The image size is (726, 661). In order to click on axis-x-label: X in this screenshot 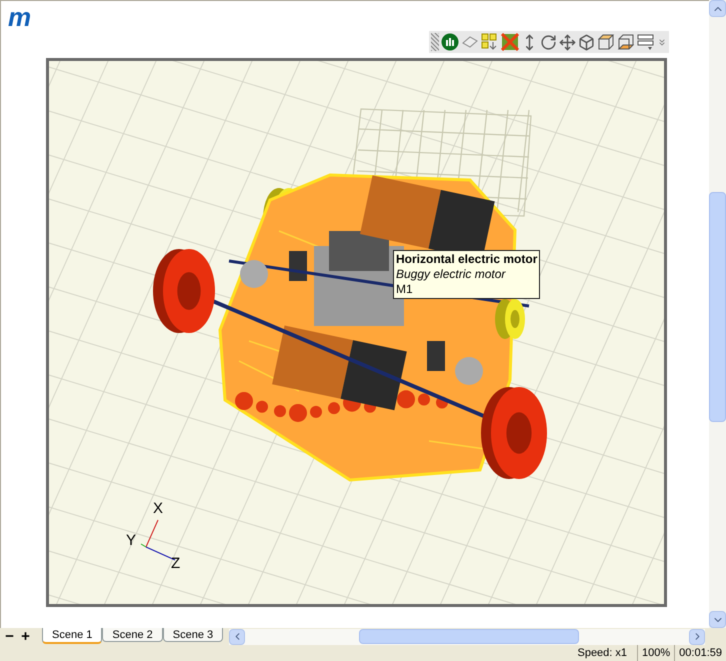, I will do `click(158, 509)`.